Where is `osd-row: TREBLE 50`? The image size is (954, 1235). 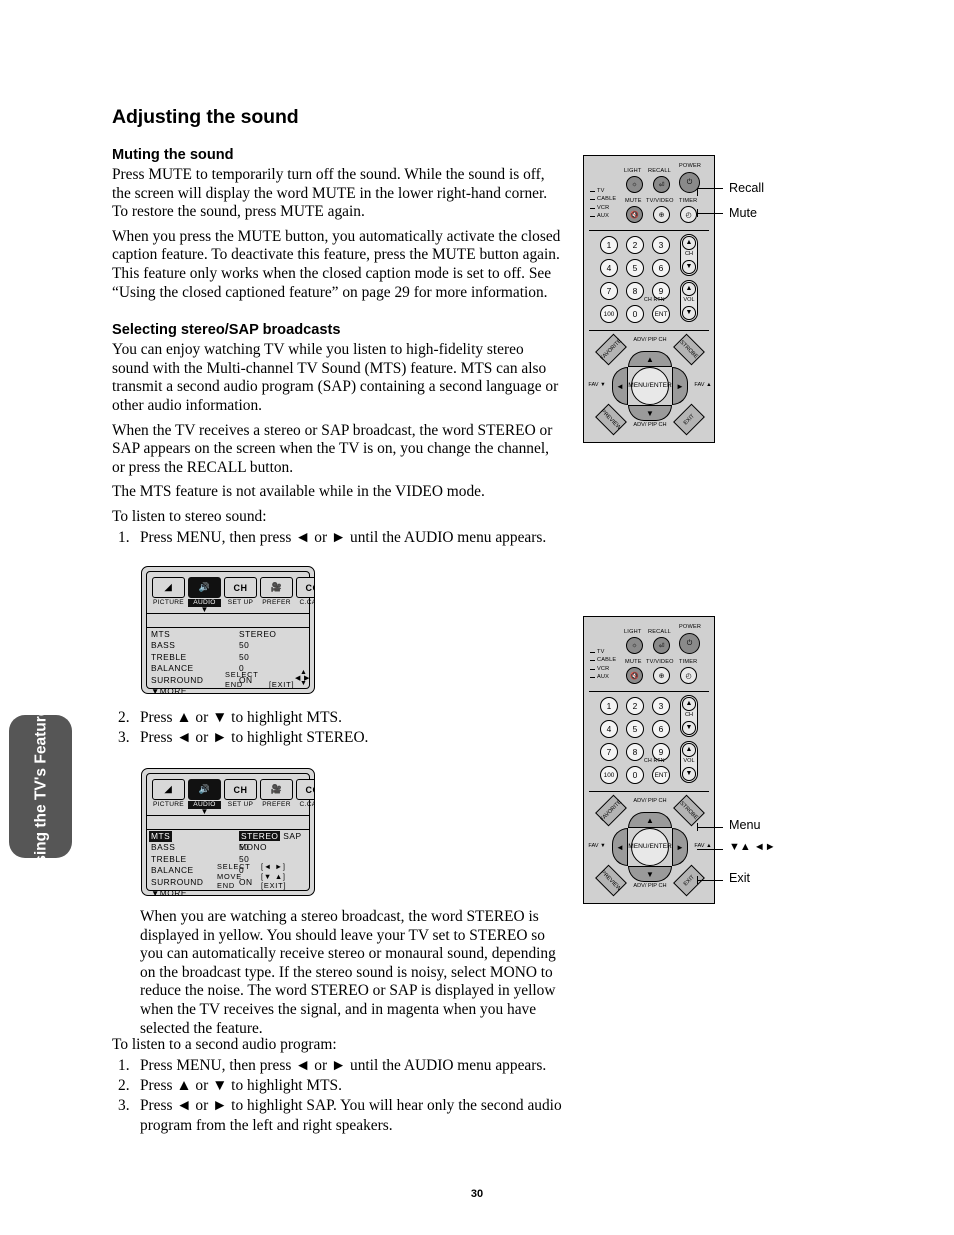 osd-row: TREBLE 50 is located at coordinates (228, 657).